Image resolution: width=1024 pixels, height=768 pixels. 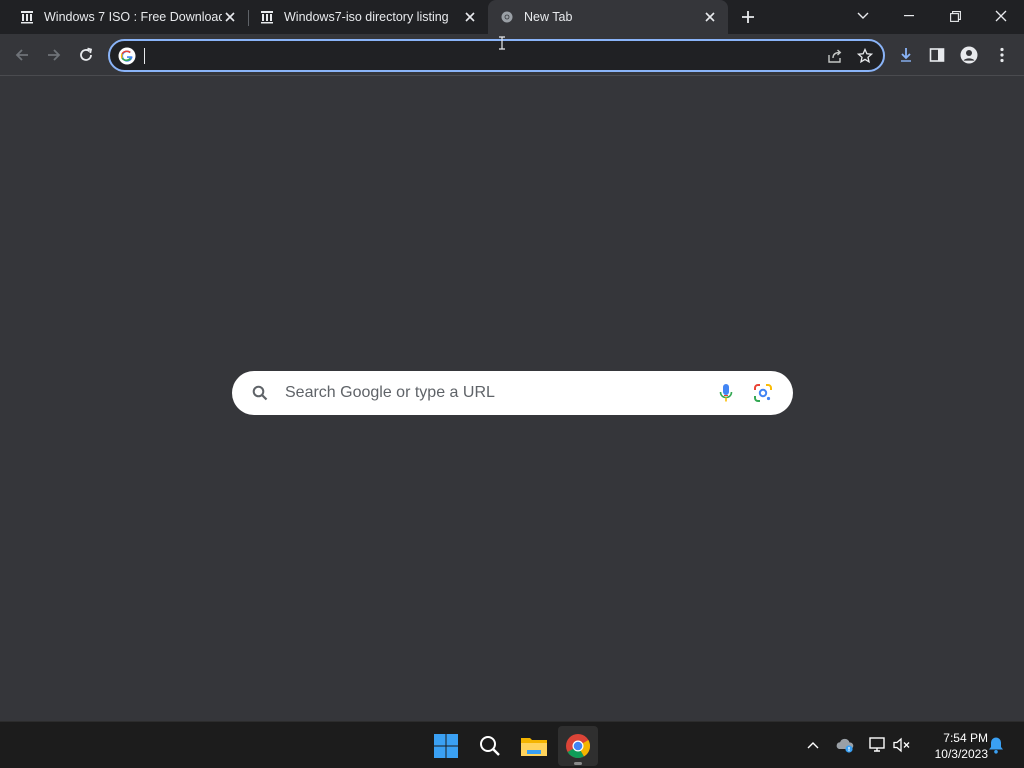 I want to click on notifications-button, so click(x=996, y=745).